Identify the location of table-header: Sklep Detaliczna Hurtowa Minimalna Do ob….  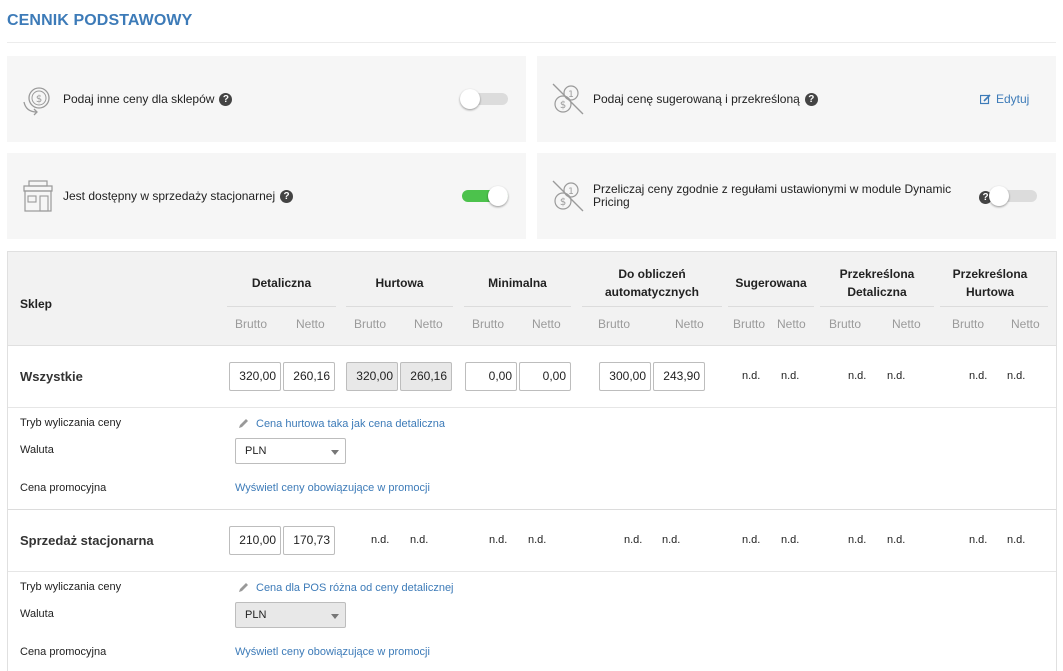
(532, 299).